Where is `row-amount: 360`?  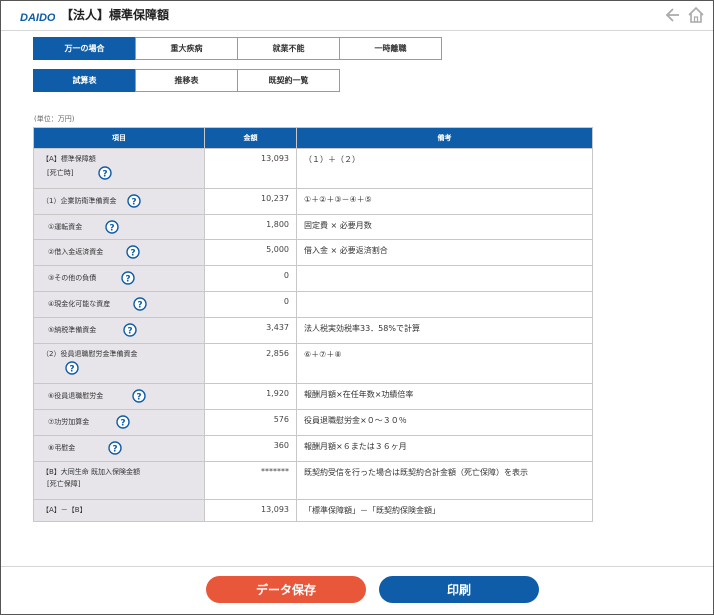 row-amount: 360 is located at coordinates (250, 448).